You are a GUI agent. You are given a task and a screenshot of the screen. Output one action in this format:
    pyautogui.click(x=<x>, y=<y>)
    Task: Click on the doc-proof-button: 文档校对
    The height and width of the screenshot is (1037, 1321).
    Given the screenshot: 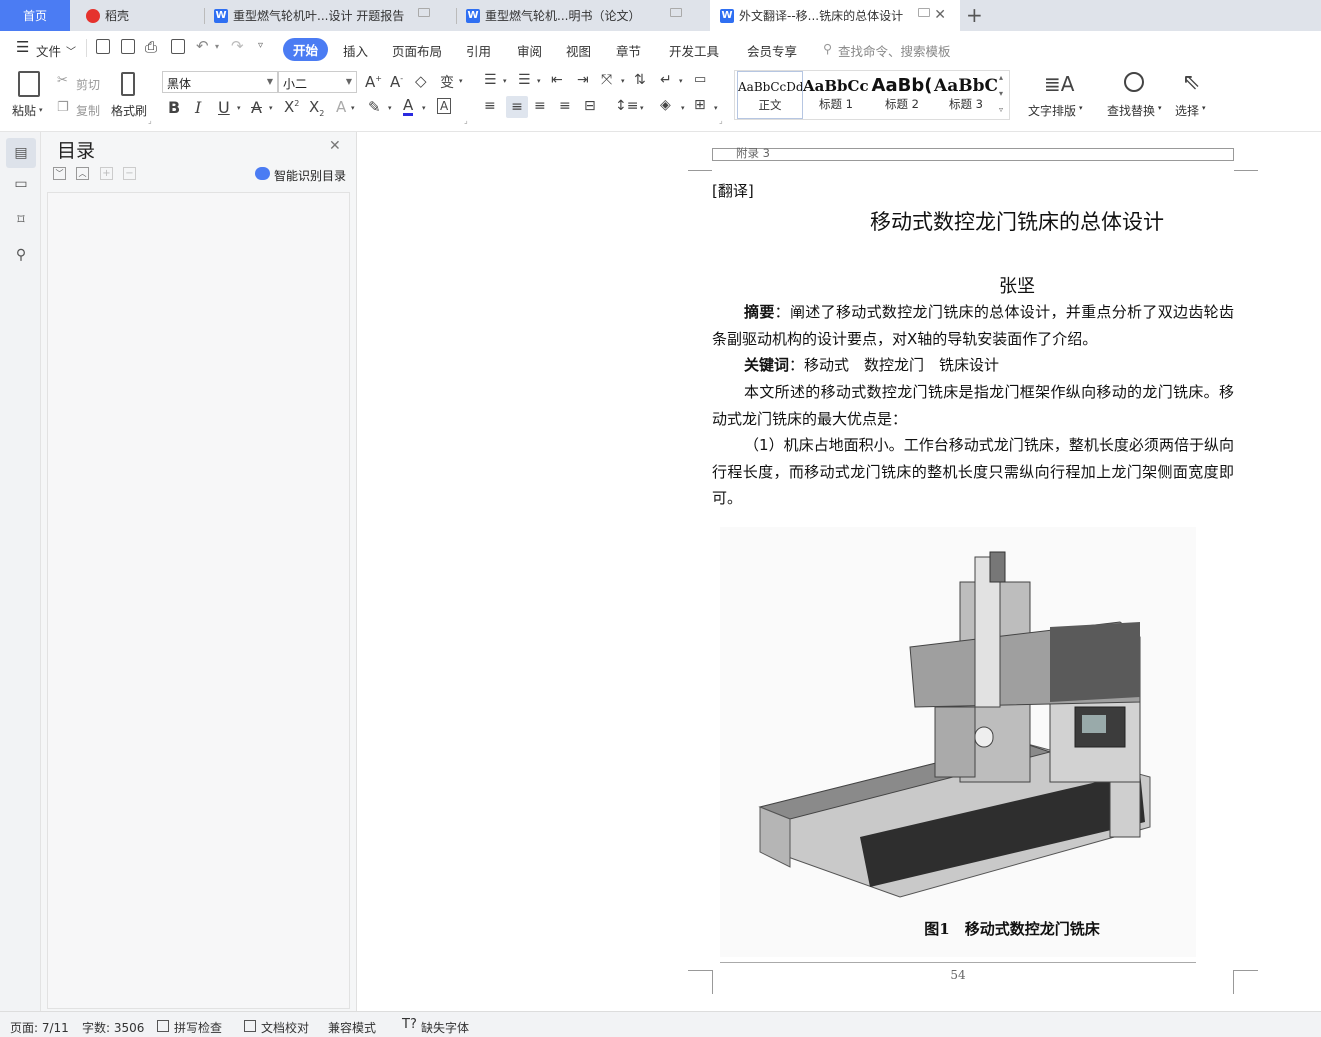 What is the action you would take?
    pyautogui.click(x=285, y=1027)
    